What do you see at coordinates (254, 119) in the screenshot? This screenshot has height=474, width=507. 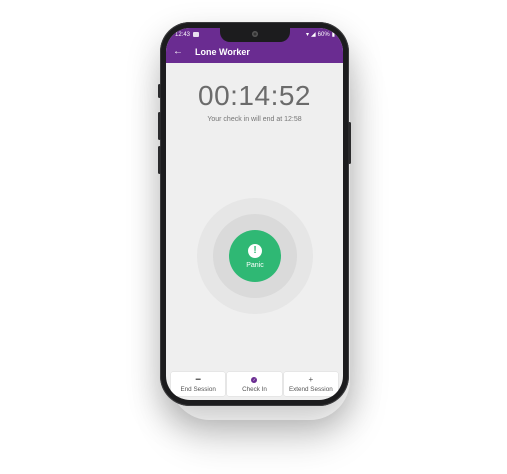 I see `check-in-end-text: Your check in will end at 12:58` at bounding box center [254, 119].